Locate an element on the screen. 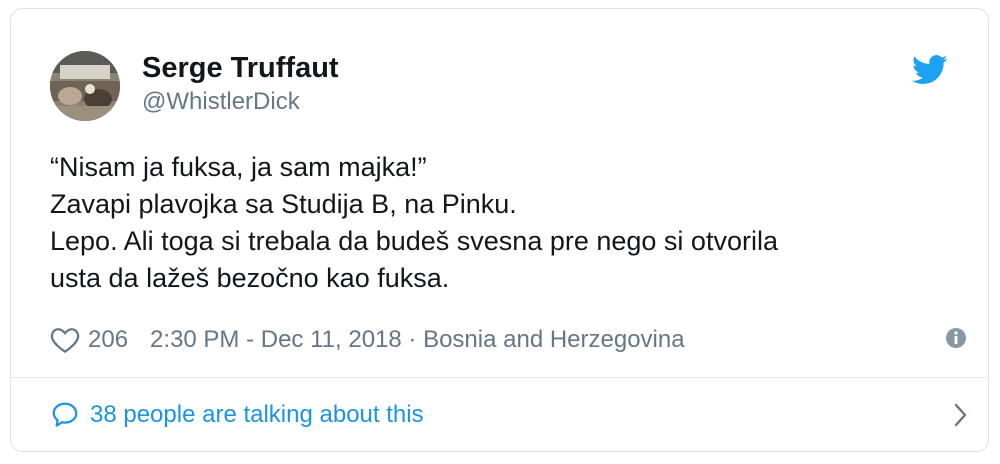  author-block: Serge Truffaut @WhistlerDick is located at coordinates (240, 84).